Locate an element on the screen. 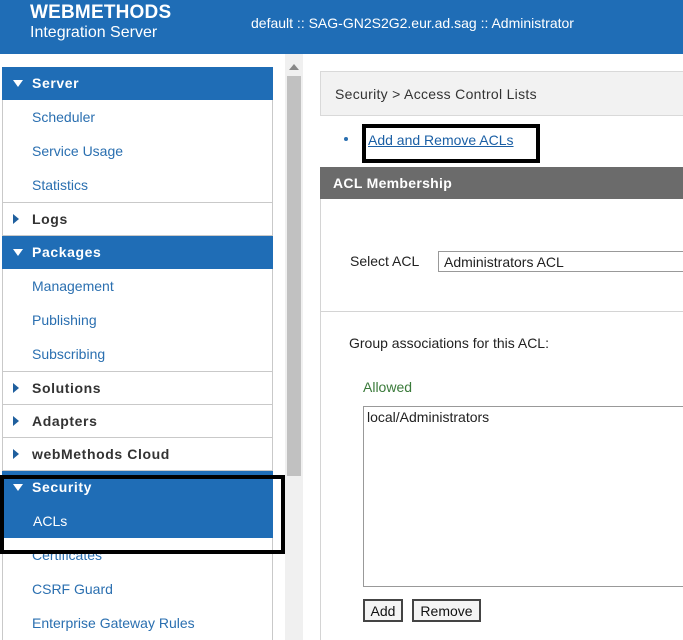  nav-section-label: Solutions is located at coordinates (67, 388).